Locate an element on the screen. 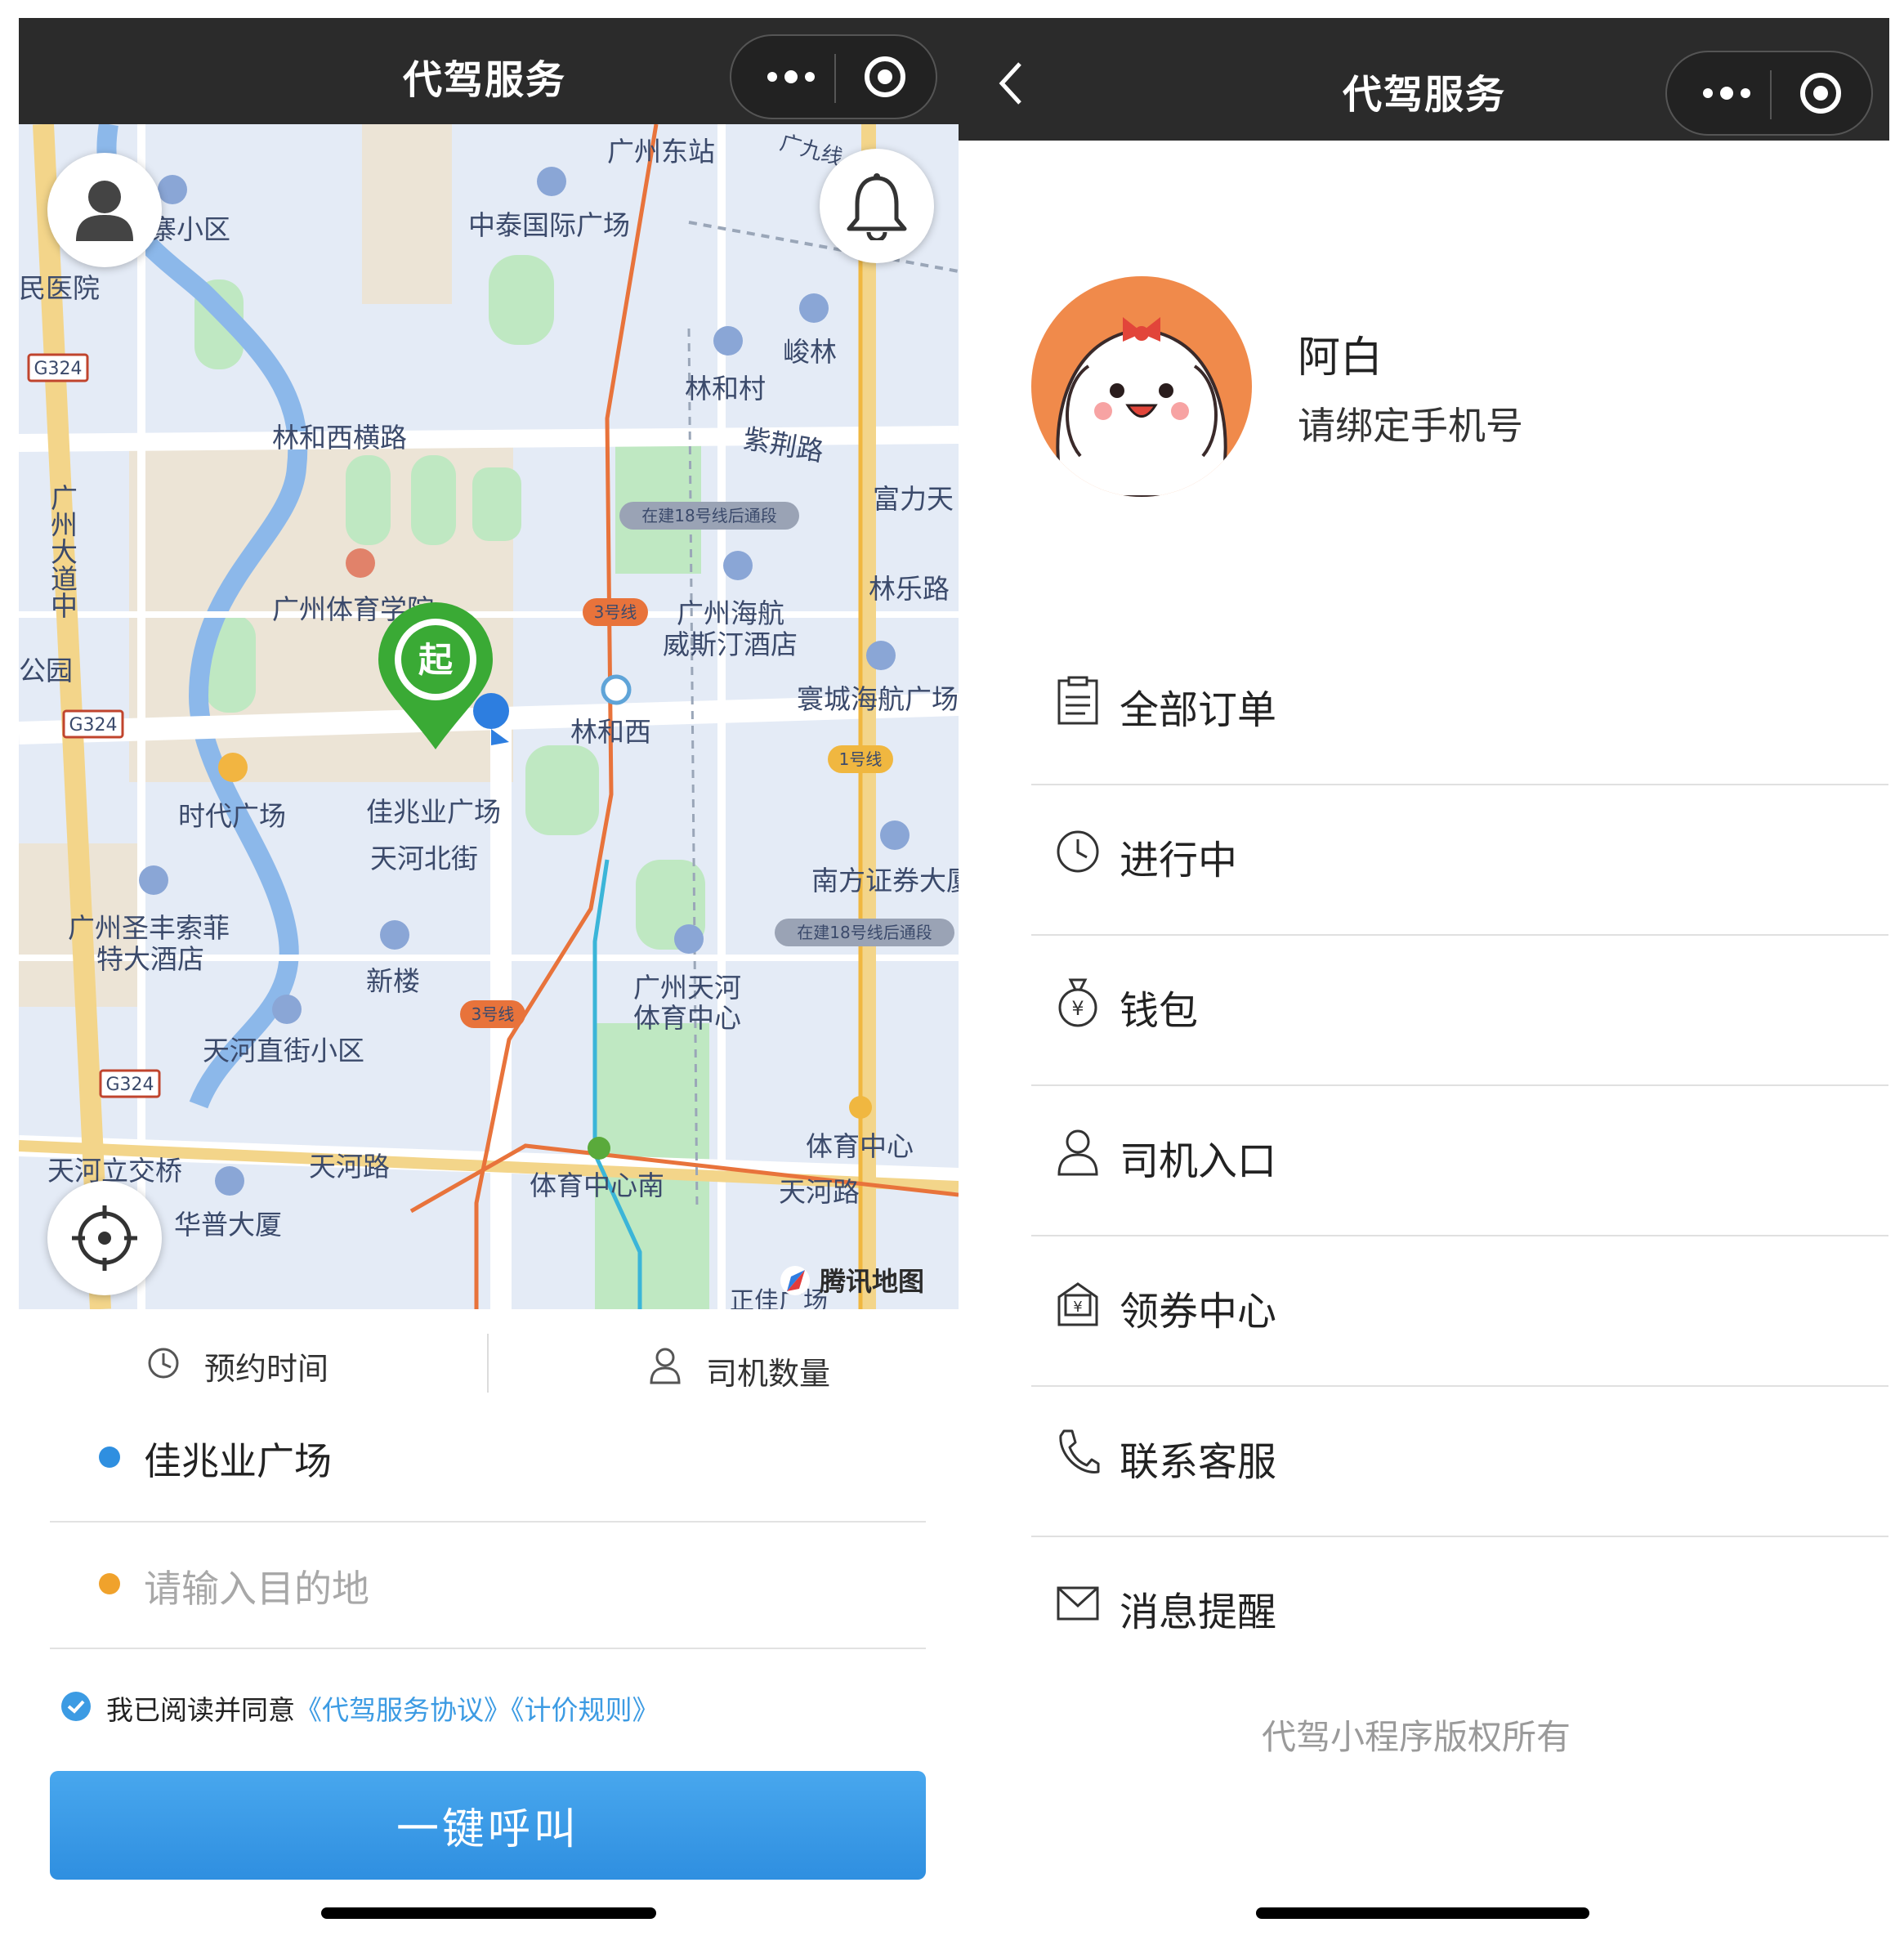  map-label: 时代广场 is located at coordinates (232, 816).